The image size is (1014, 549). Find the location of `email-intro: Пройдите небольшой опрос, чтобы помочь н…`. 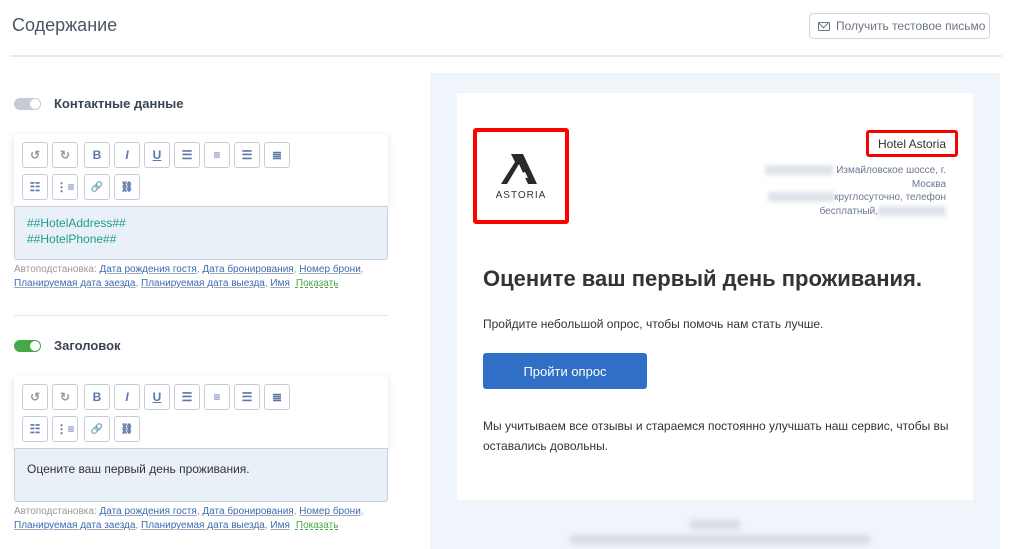

email-intro: Пройдите небольшой опрос, чтобы помочь н… is located at coordinates (653, 324).